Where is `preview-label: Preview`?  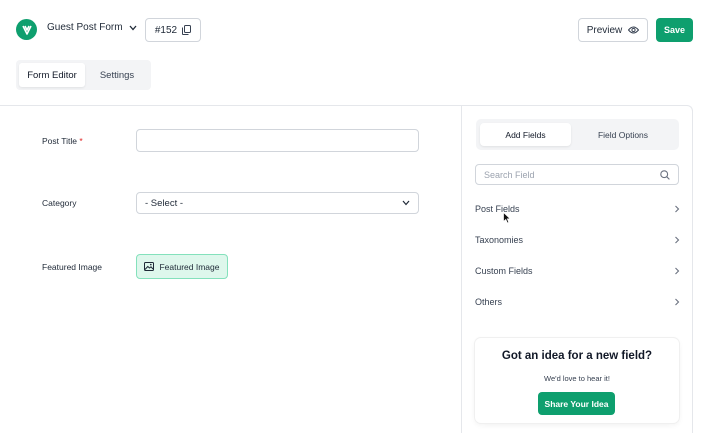 preview-label: Preview is located at coordinates (604, 30).